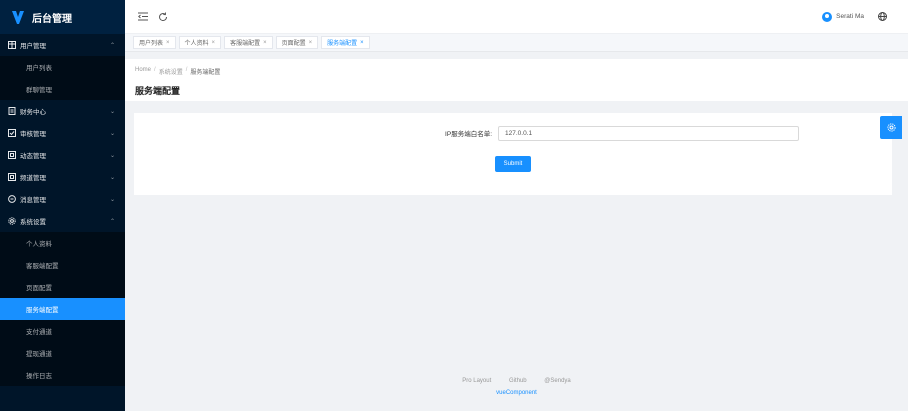  What do you see at coordinates (476, 381) in the screenshot?
I see `footer-link-pro-layout: Pro Layout` at bounding box center [476, 381].